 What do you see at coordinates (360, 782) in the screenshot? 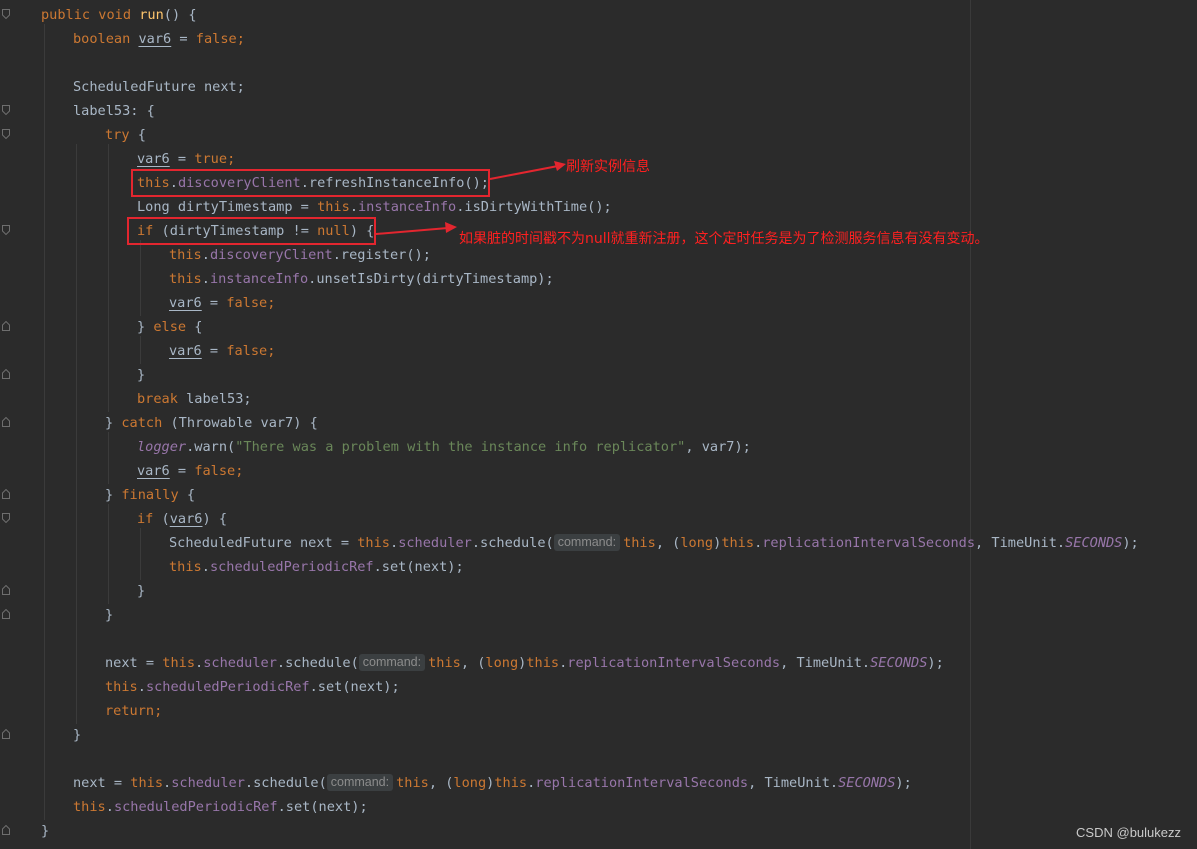
I see `parameter-hint: command:` at bounding box center [360, 782].